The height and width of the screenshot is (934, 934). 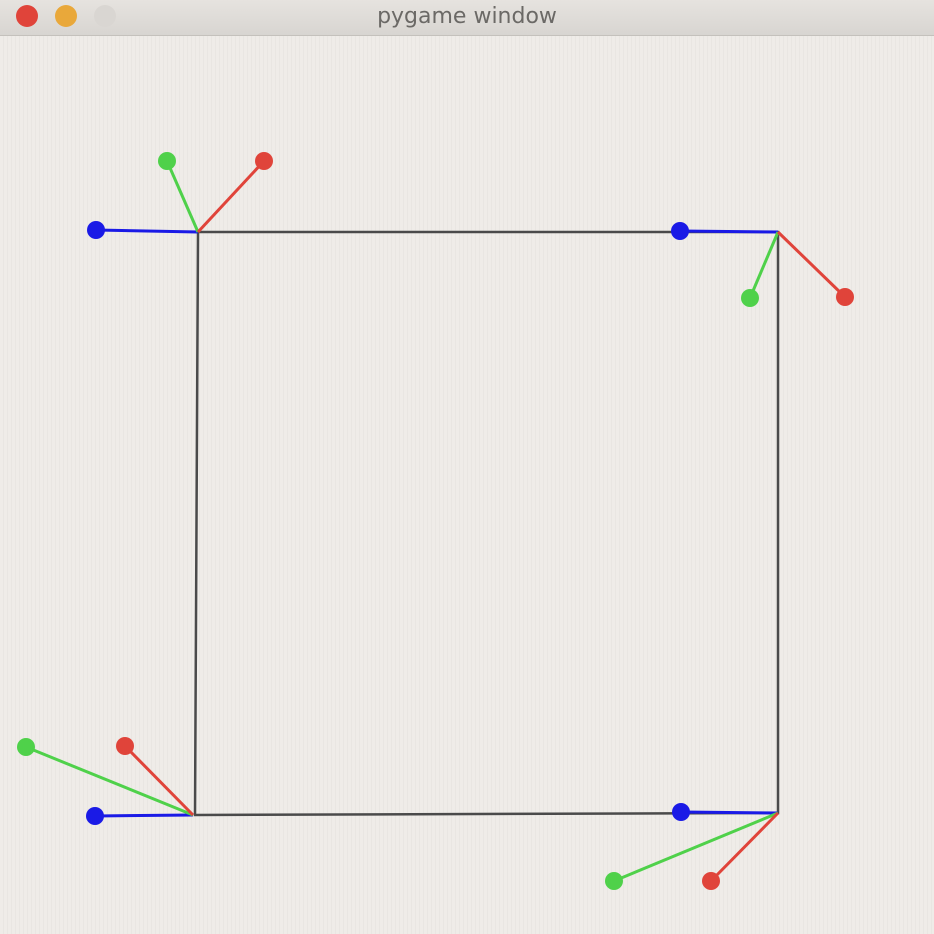 I want to click on frame-bottom-left, so click(x=106, y=781).